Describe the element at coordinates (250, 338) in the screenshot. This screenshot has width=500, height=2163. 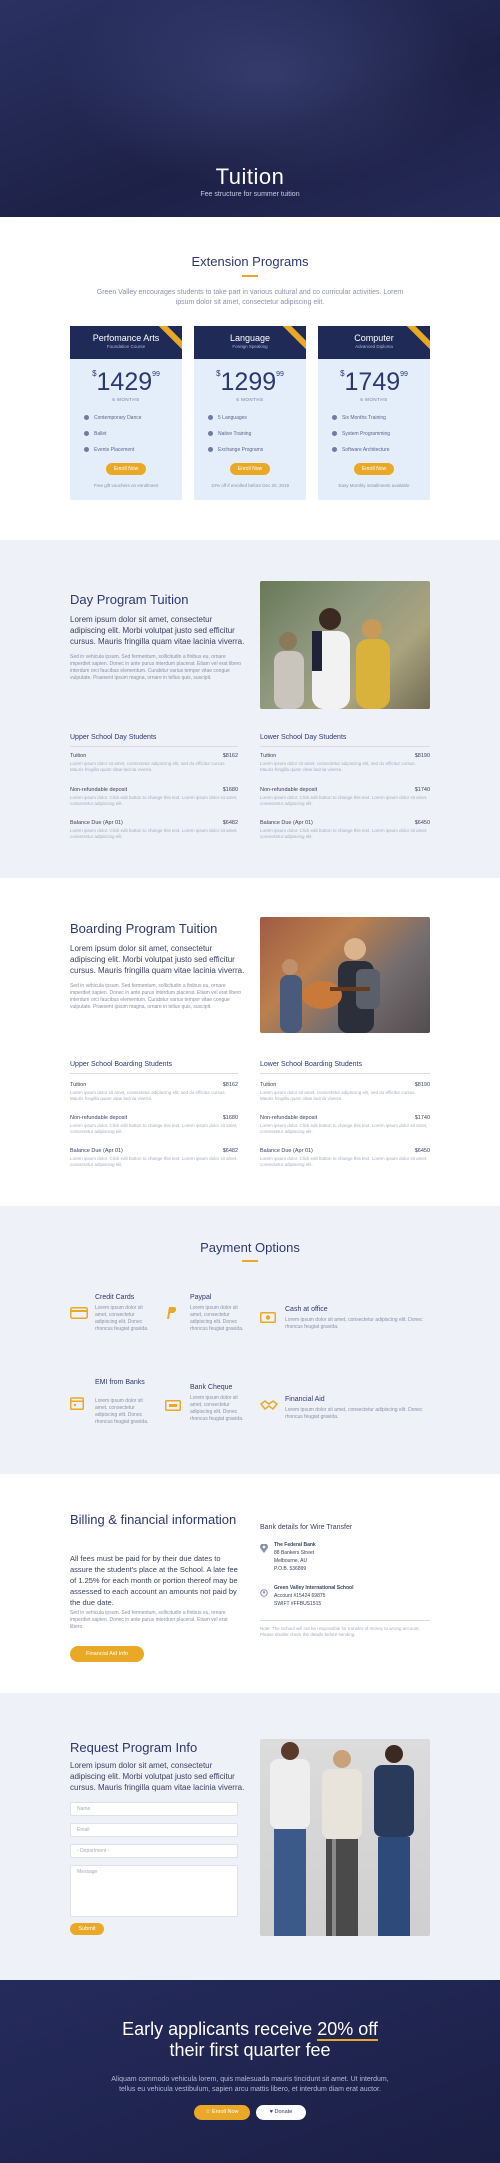
I see `card-name: Language` at that location.